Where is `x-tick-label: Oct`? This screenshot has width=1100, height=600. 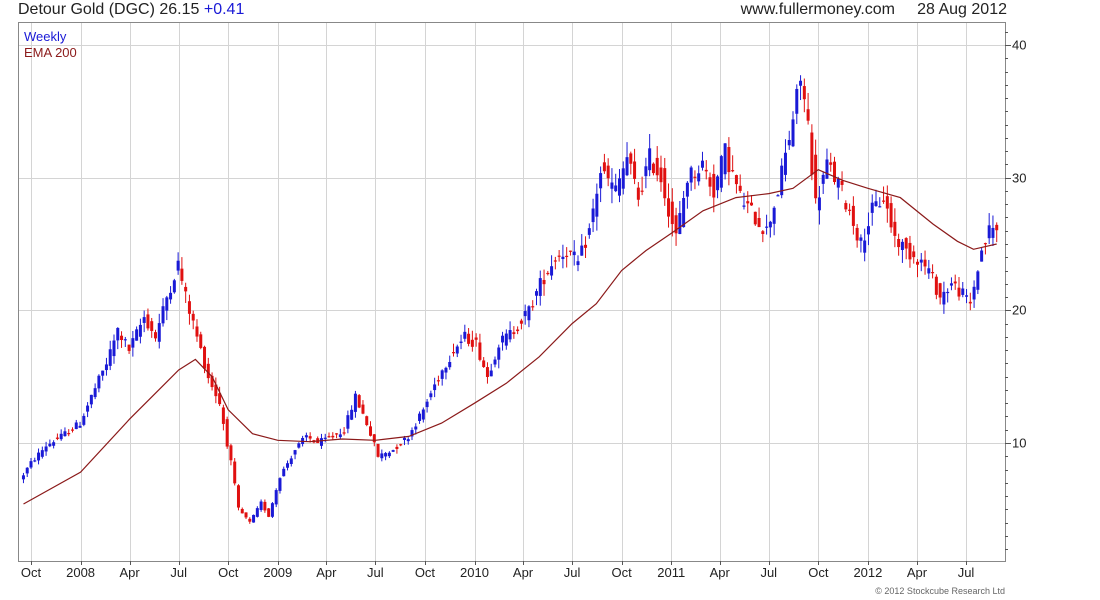
x-tick-label: Oct is located at coordinates (31, 572).